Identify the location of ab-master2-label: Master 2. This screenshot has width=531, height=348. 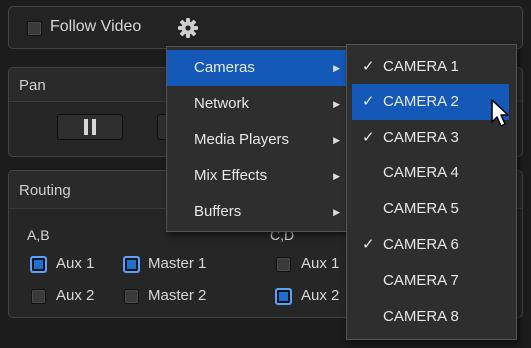
(177, 295).